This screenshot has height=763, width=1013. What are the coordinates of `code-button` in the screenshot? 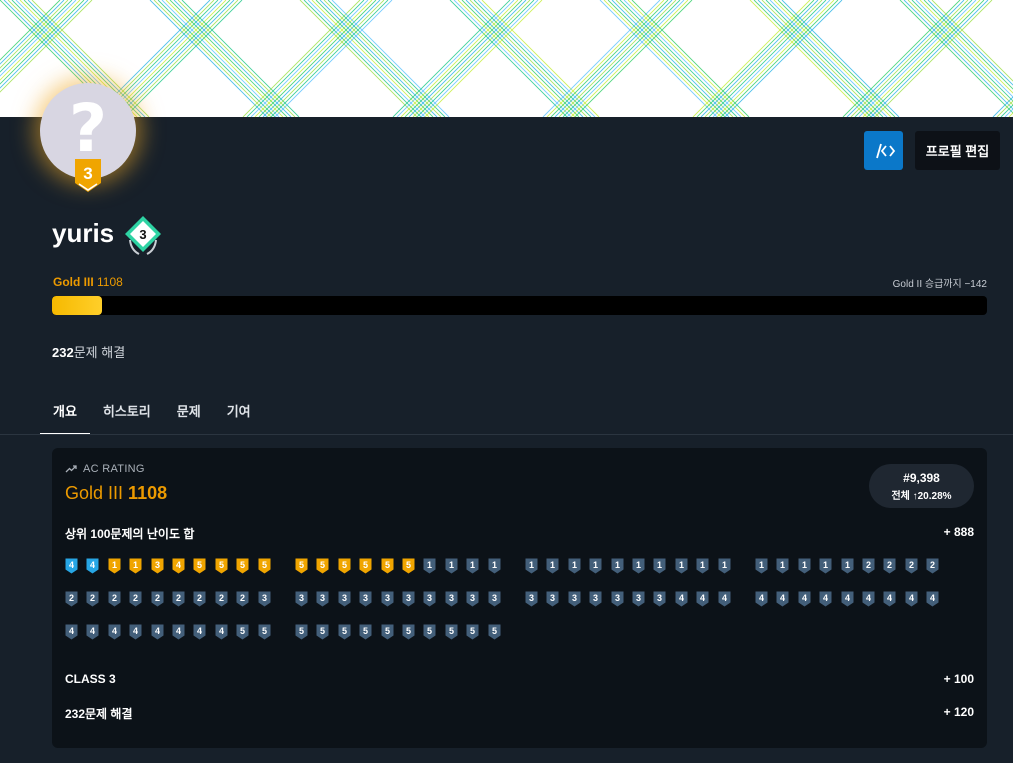 It's located at (883, 150).